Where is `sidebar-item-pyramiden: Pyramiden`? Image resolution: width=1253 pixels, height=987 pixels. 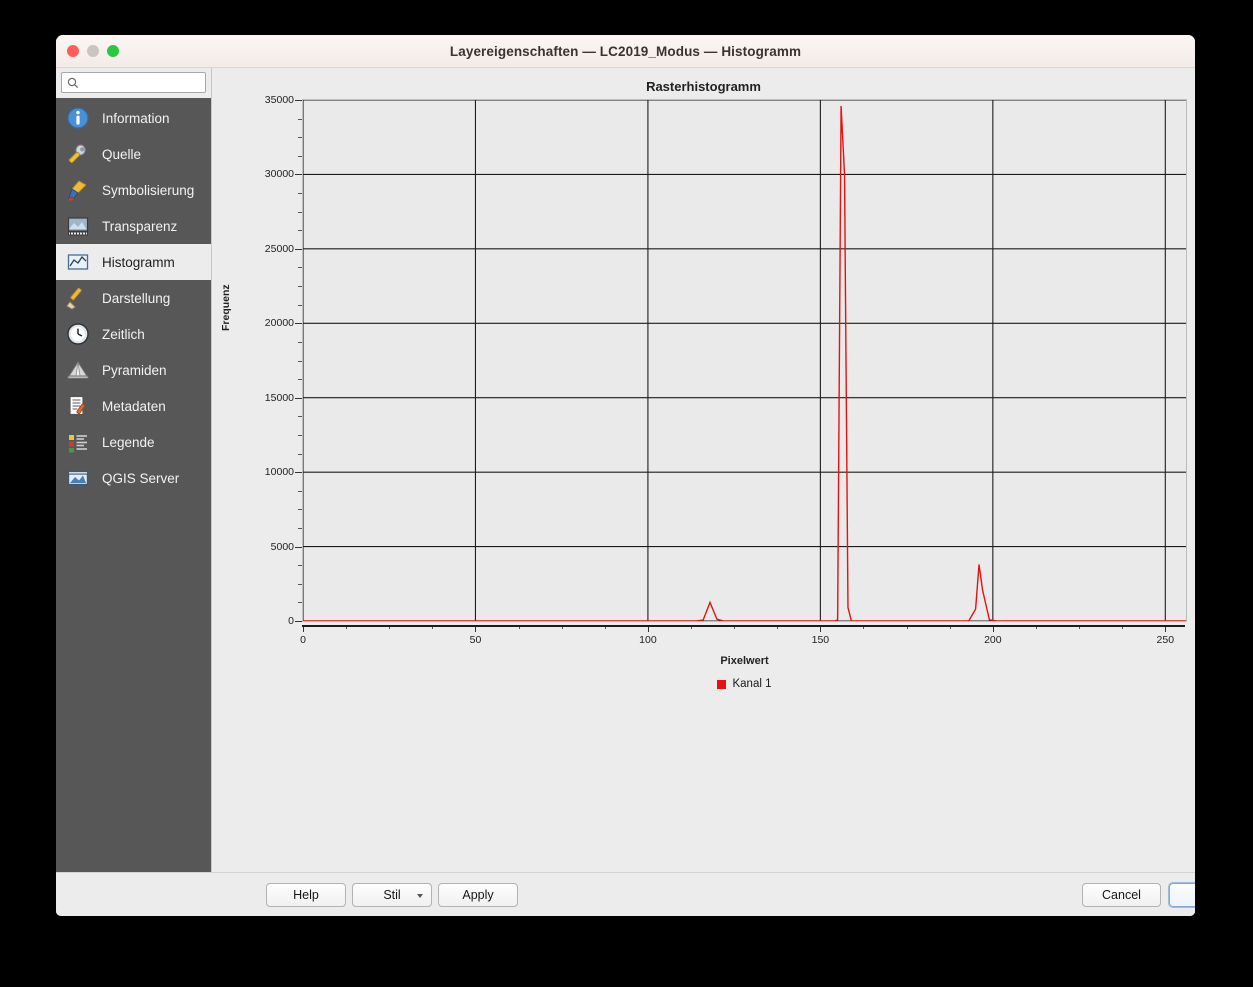
sidebar-item-pyramiden: Pyramiden is located at coordinates (133, 370).